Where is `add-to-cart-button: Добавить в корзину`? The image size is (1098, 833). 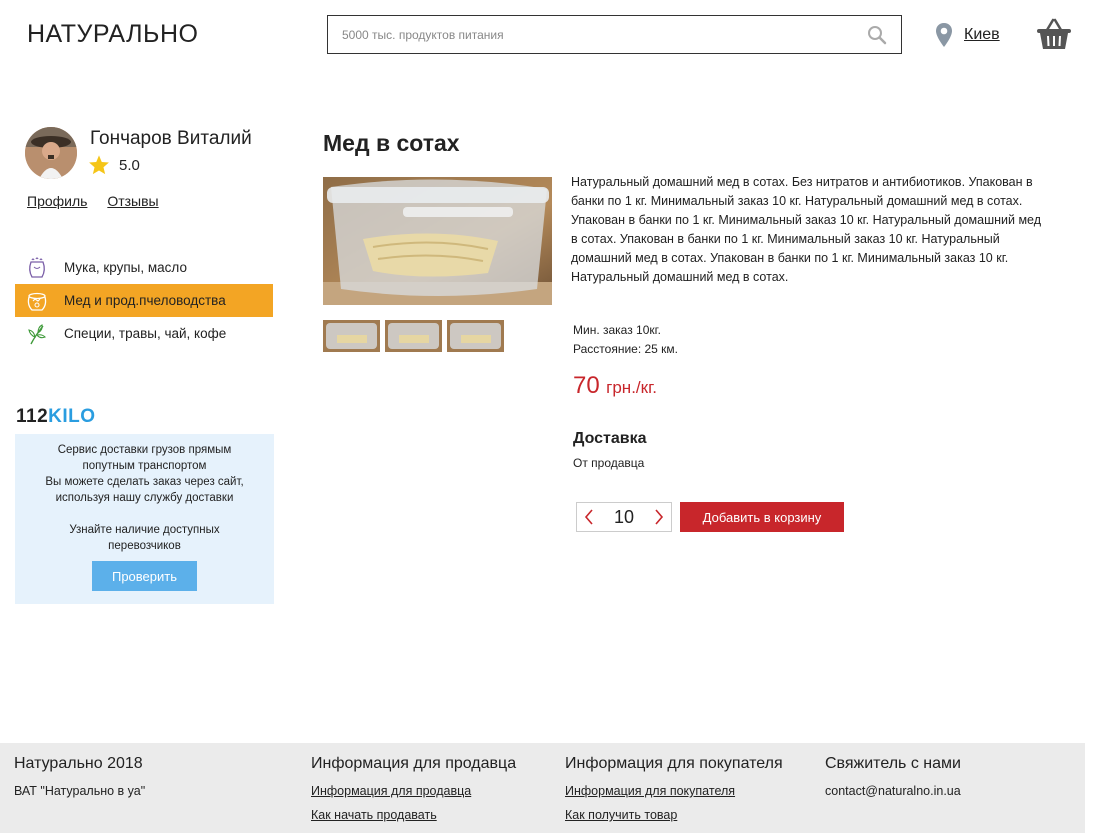
add-to-cart-button: Добавить в корзину is located at coordinates (762, 517).